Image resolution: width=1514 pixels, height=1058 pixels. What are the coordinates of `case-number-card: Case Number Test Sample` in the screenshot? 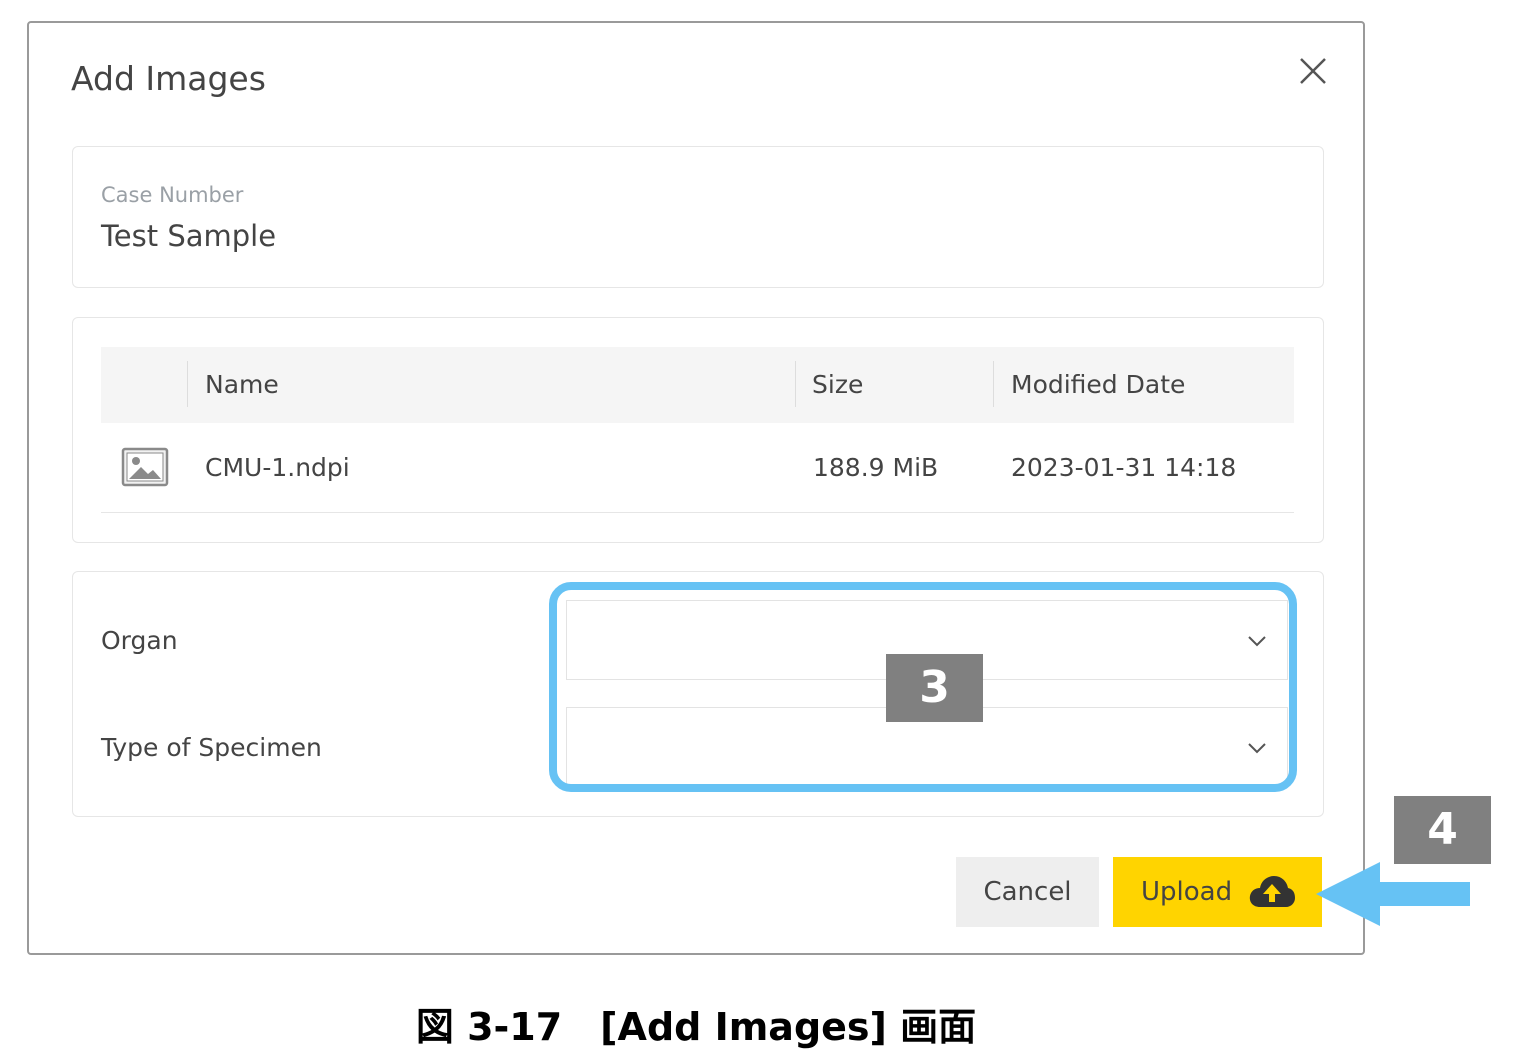 It's located at (698, 217).